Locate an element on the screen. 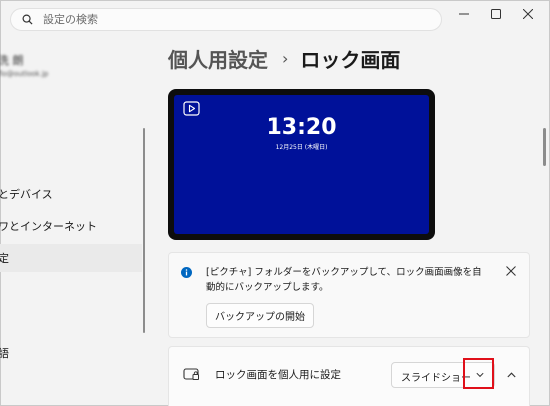 The image size is (550, 406). chevron-up-icon is located at coordinates (511, 375).